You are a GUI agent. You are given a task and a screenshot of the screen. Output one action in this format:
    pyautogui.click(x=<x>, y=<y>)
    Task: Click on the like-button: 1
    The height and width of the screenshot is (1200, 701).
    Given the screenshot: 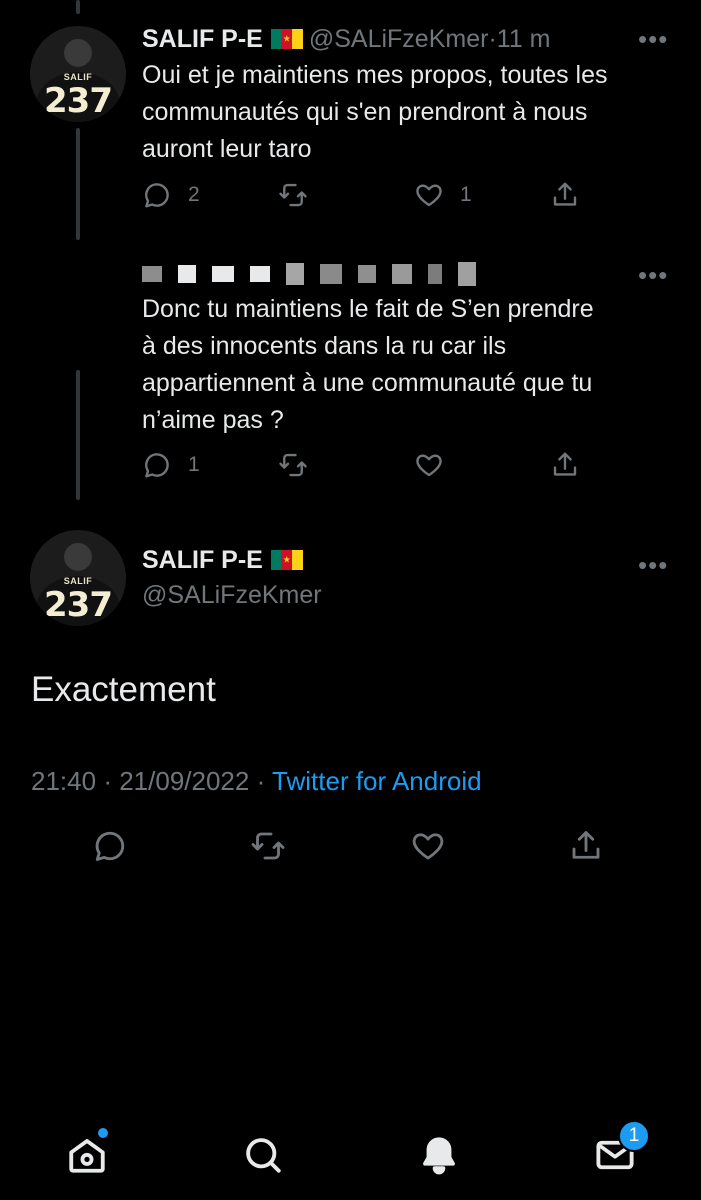 What is the action you would take?
    pyautogui.click(x=443, y=195)
    